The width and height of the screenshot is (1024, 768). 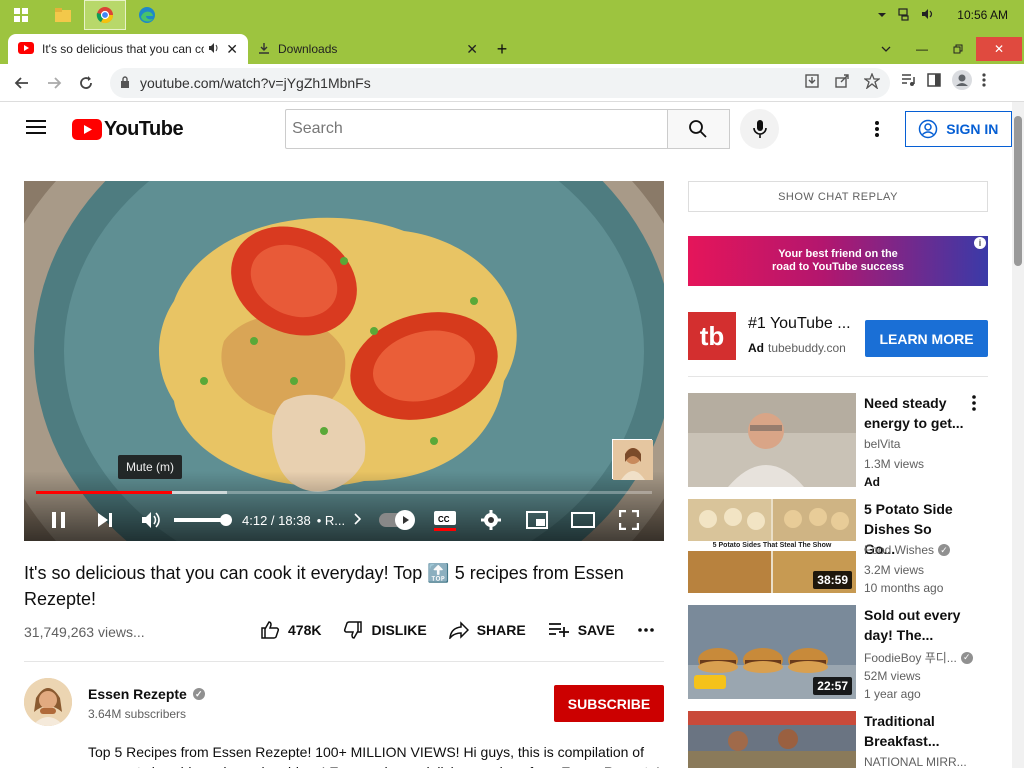 I want to click on forward-arrow-icon, so click(x=54, y=83).